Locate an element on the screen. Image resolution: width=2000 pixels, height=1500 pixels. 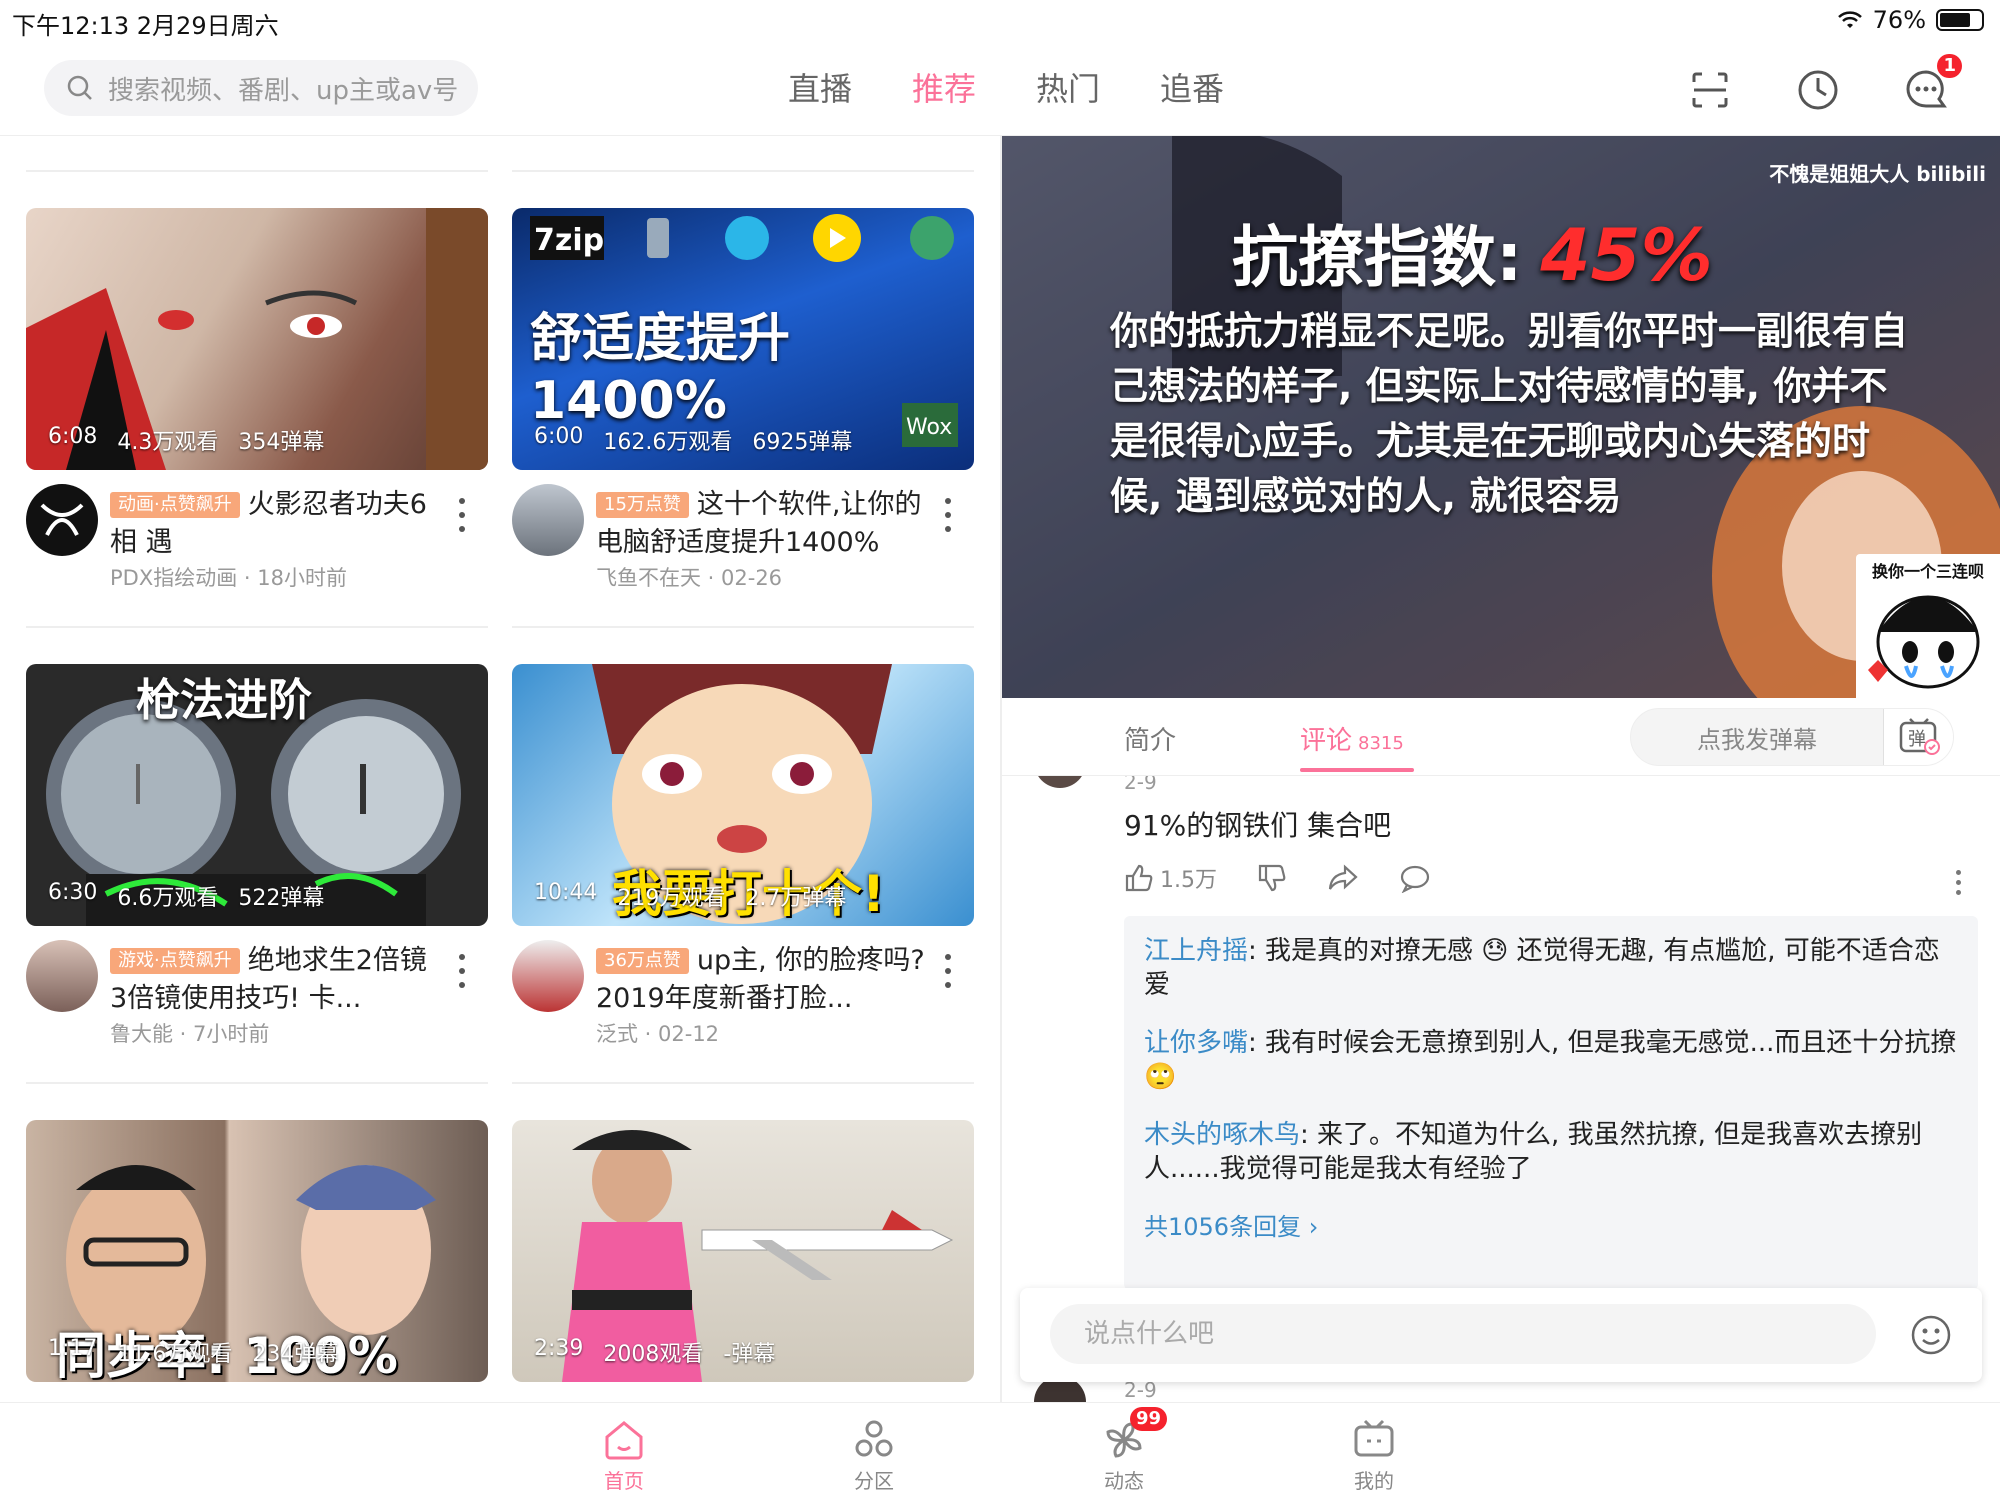
comment-more-icon is located at coordinates (1959, 882).